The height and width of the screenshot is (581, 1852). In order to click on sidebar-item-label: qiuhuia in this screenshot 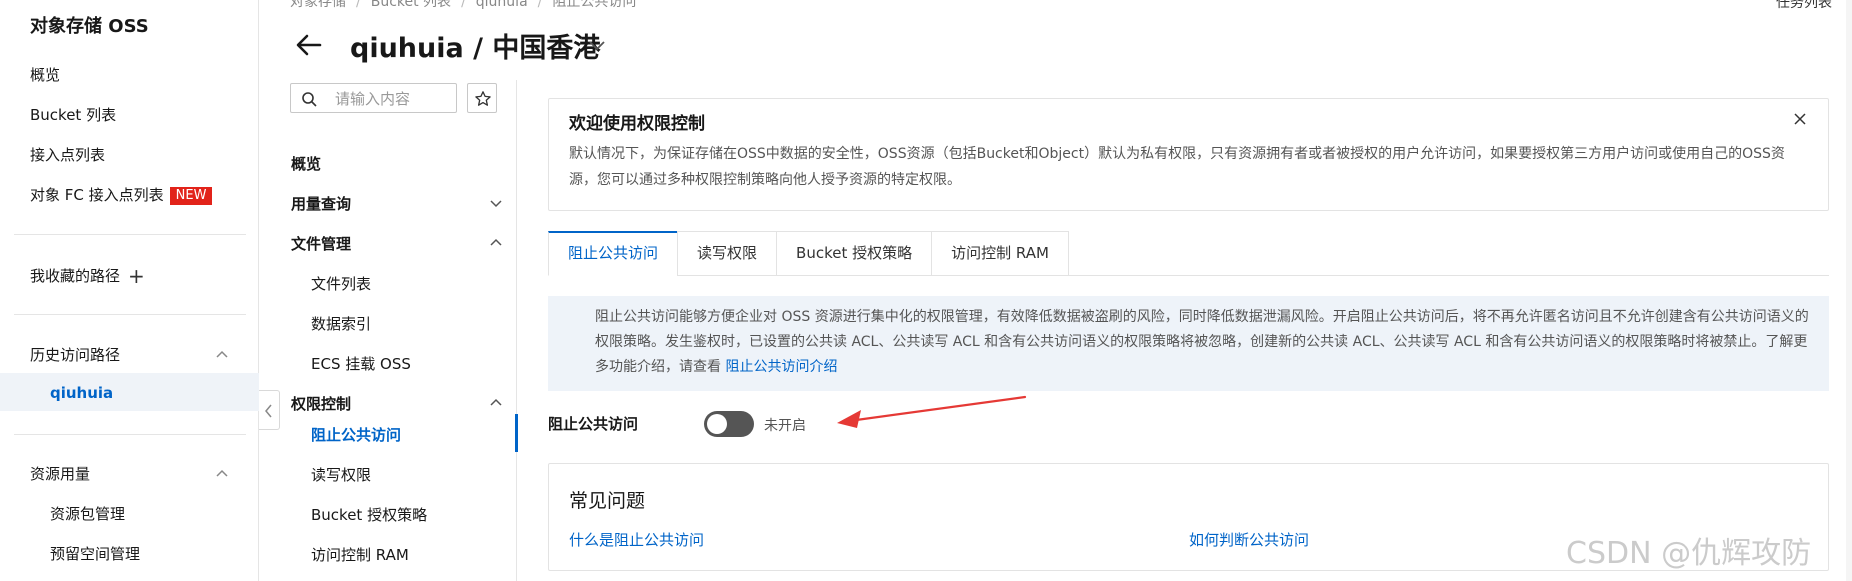, I will do `click(82, 393)`.